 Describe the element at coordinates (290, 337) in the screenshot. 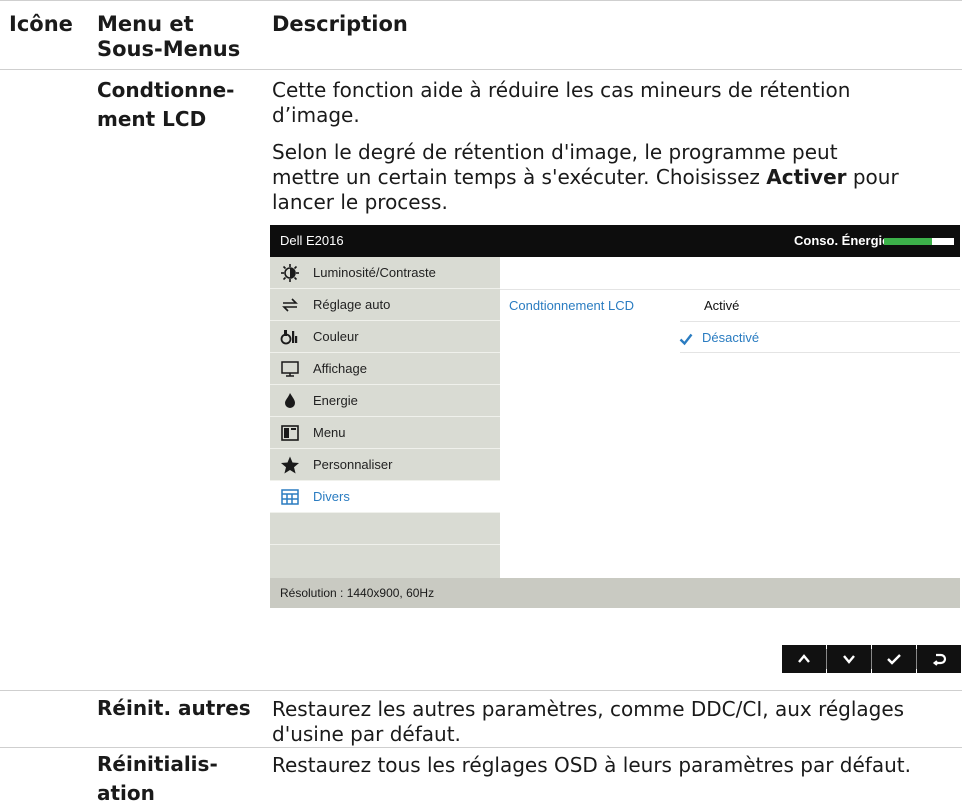

I see `color-icon` at that location.